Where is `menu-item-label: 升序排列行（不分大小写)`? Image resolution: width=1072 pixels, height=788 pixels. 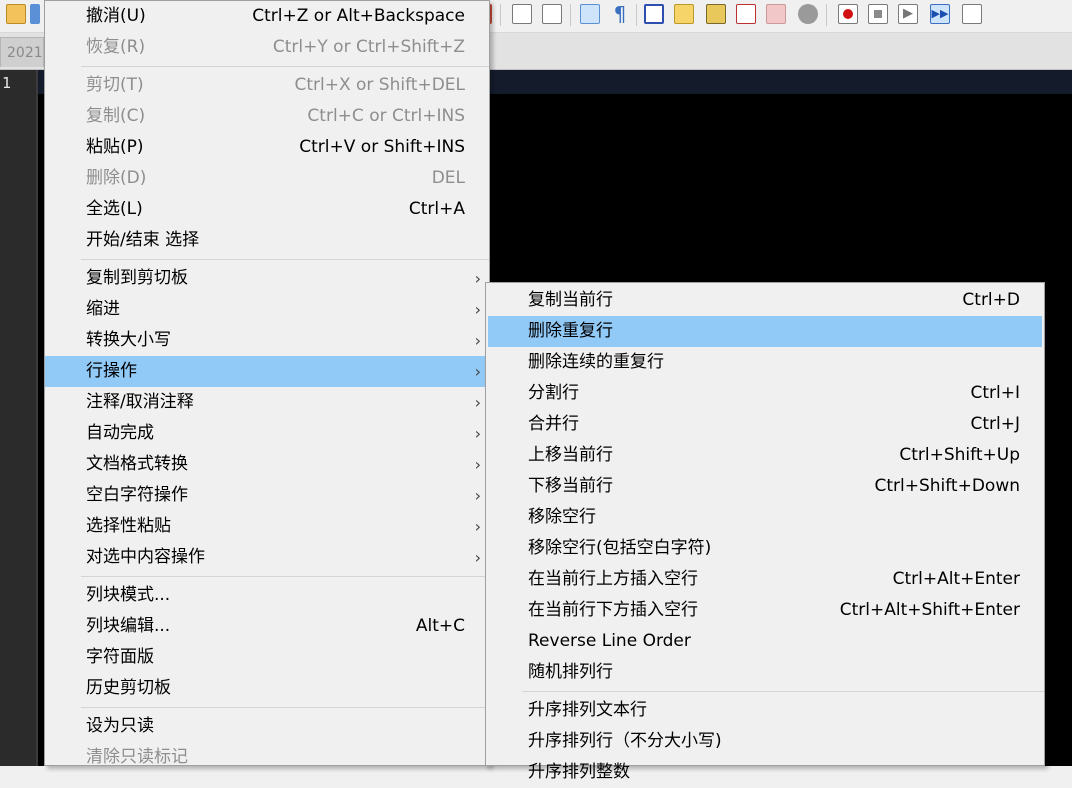
menu-item-label: 升序排列行（不分大小写) is located at coordinates (625, 741).